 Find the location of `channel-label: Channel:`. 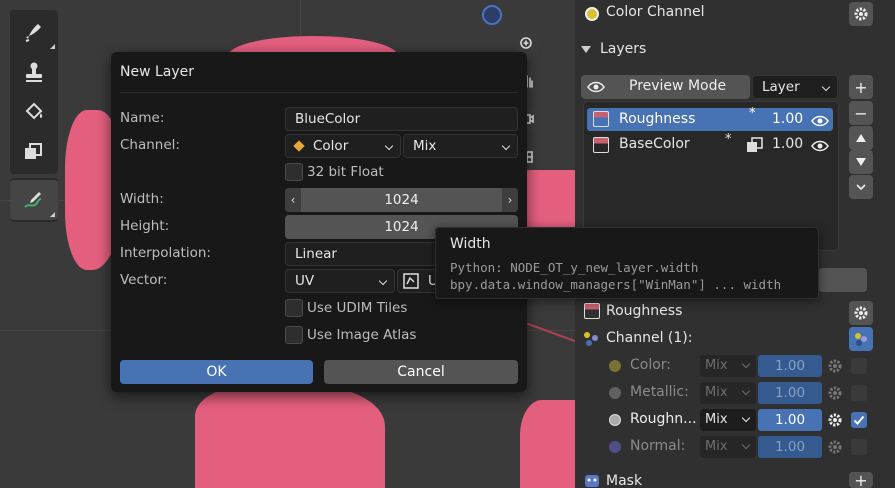

channel-label: Channel: is located at coordinates (150, 145).